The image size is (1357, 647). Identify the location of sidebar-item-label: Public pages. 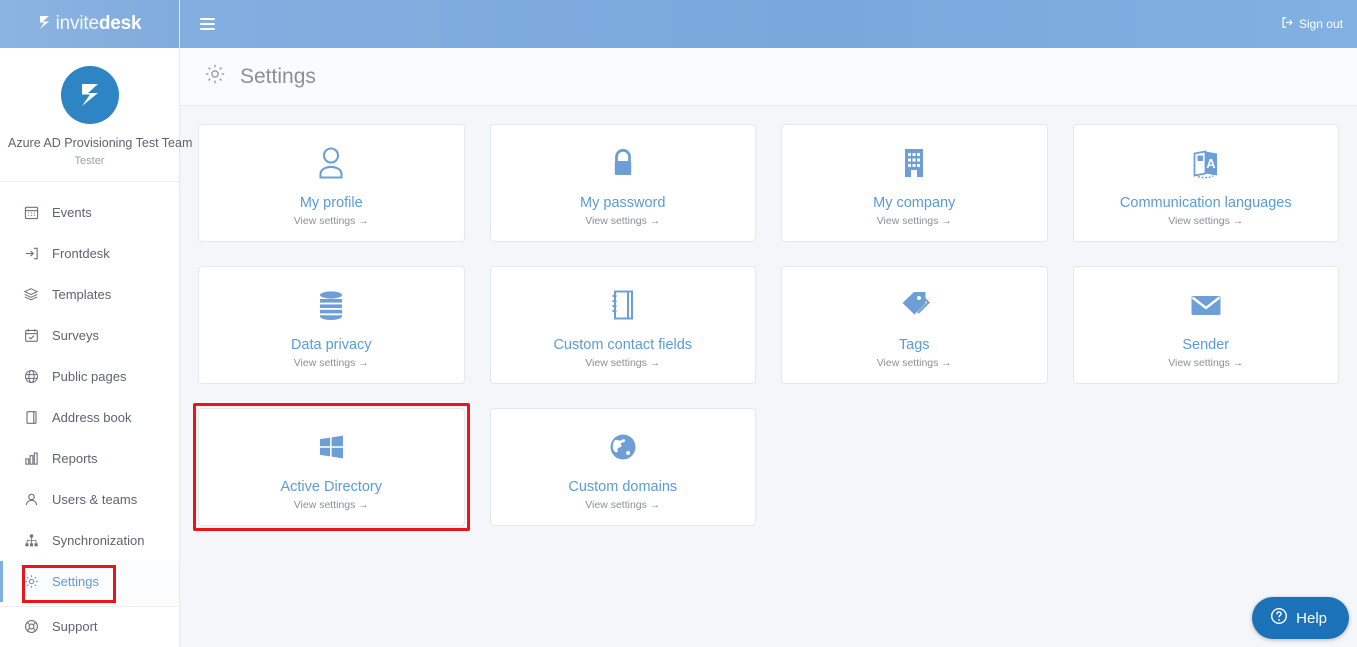
(89, 376).